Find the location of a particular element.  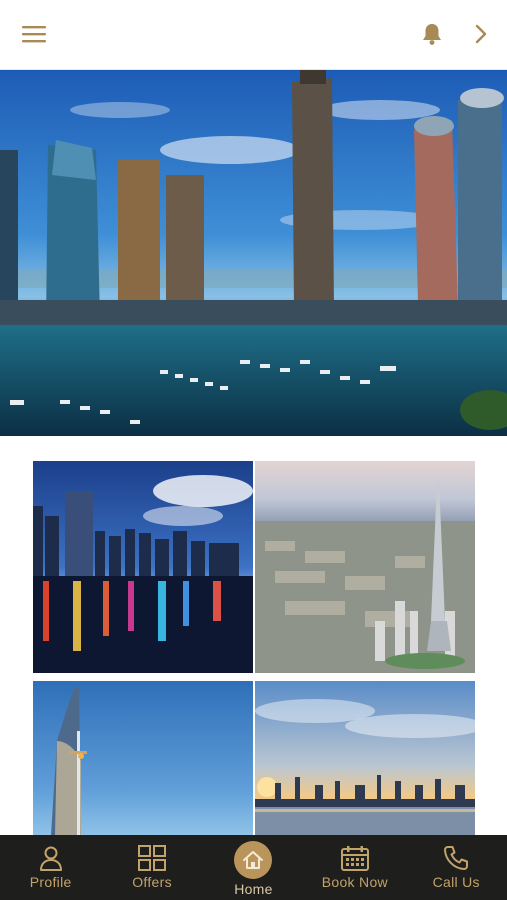

phone-icon is located at coordinates (456, 858).